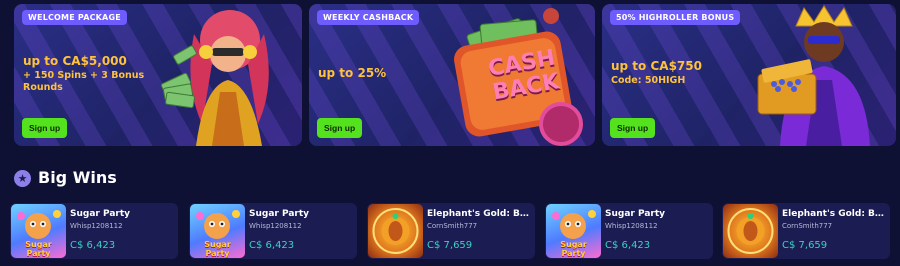  Describe the element at coordinates (648, 80) in the screenshot. I see `promo-code: Code: 50HIGH` at that location.